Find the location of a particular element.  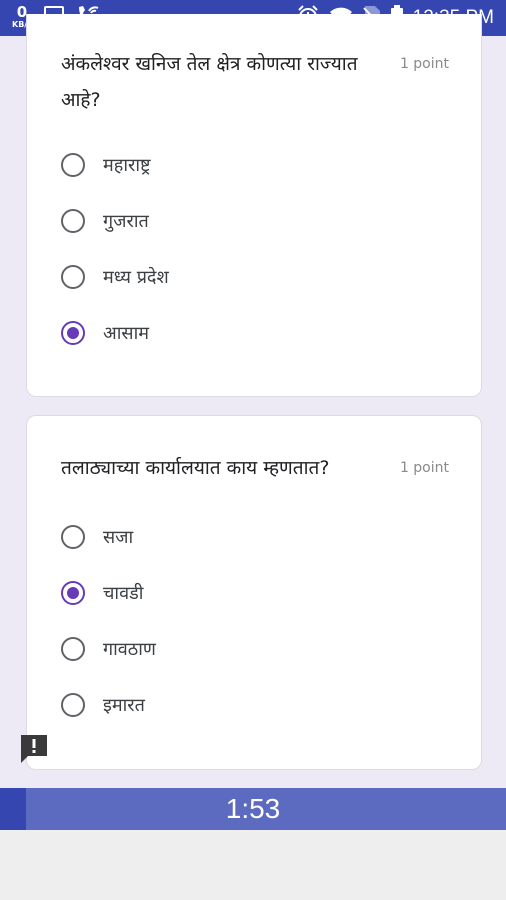

option-radio: गावठाण is located at coordinates (108, 649).